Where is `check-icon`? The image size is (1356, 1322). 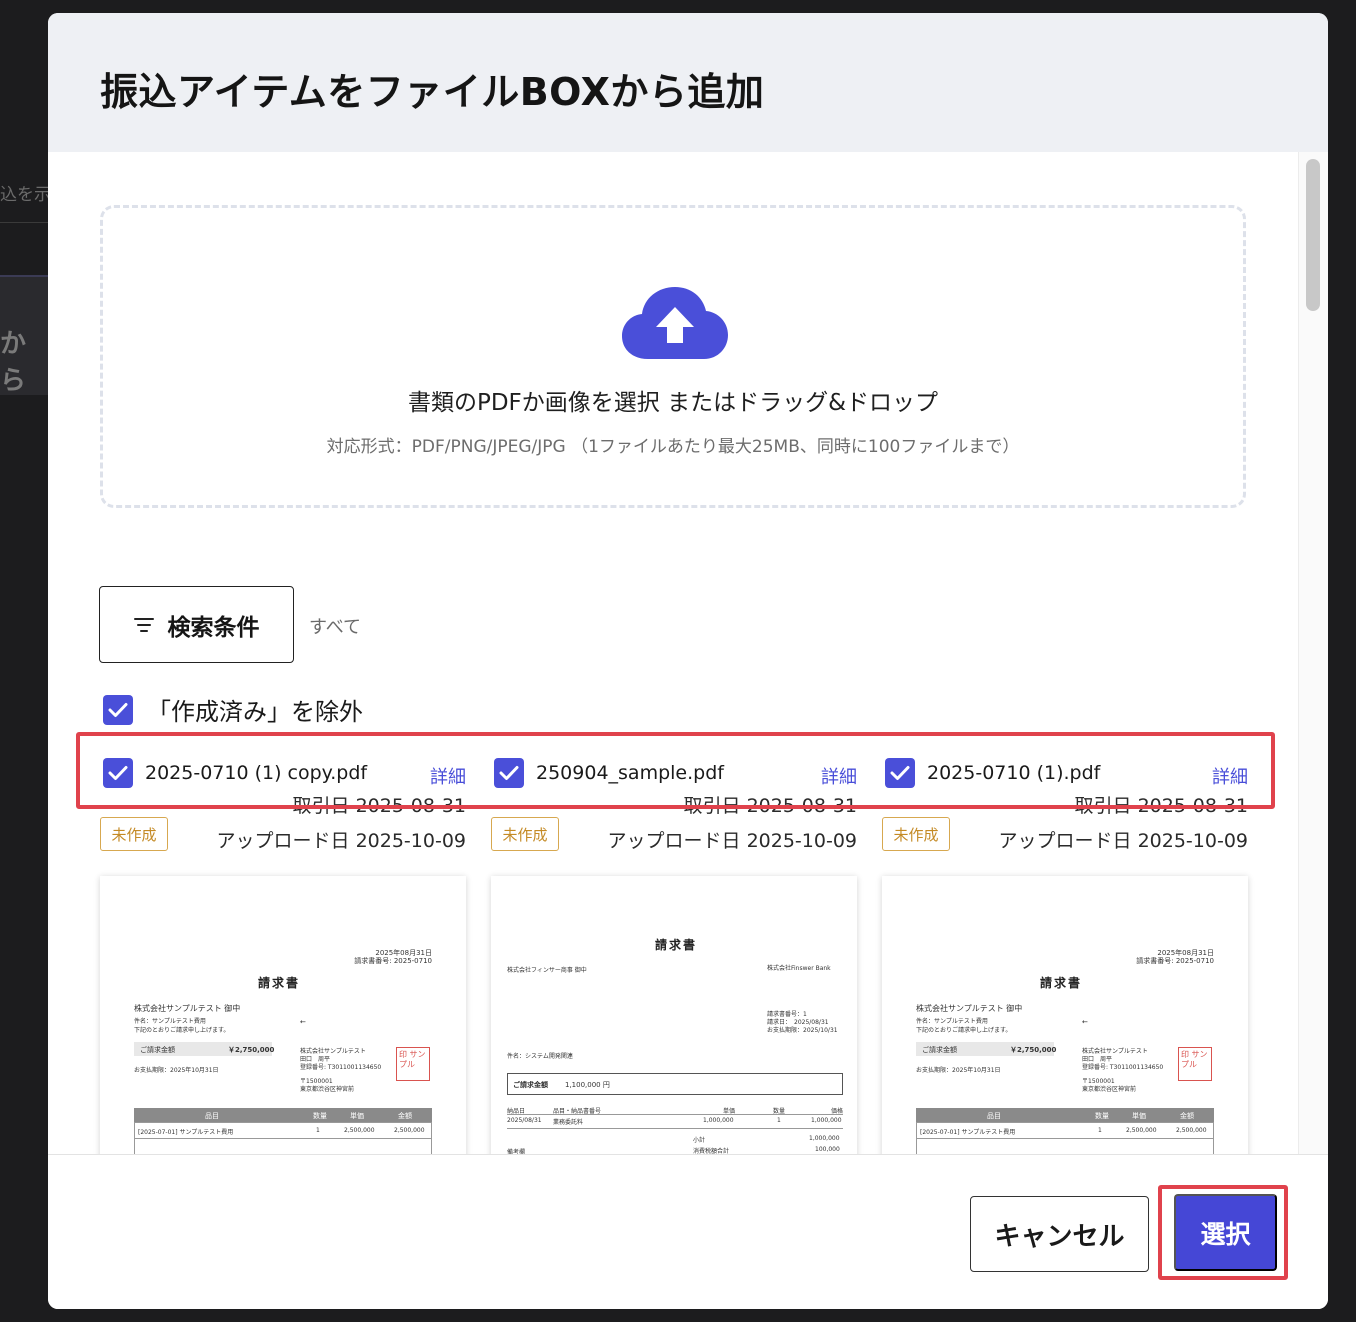
check-icon is located at coordinates (118, 709).